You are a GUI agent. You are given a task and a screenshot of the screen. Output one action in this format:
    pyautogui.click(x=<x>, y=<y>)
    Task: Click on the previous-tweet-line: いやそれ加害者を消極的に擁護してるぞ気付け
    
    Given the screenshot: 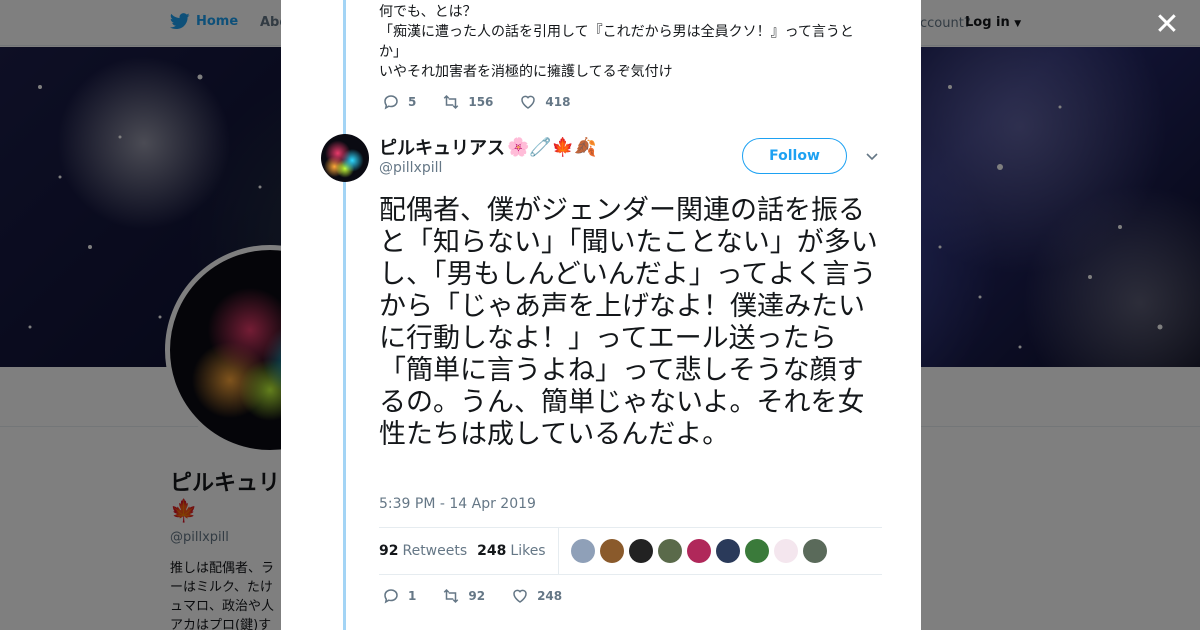 What is the action you would take?
    pyautogui.click(x=526, y=72)
    